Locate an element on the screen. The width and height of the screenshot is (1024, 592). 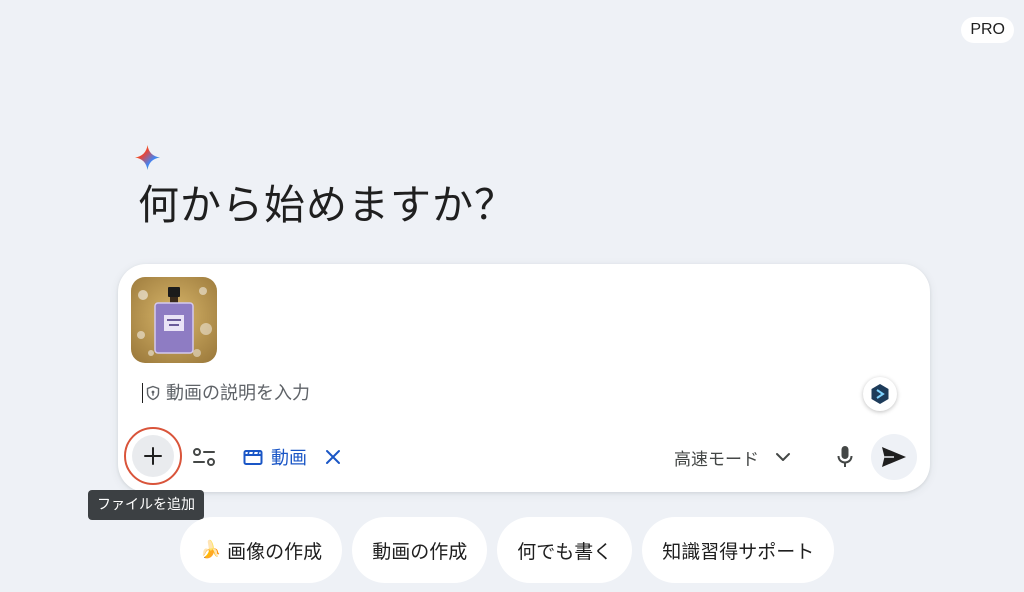
suggestion-label: 何でも書く is located at coordinates (565, 551).